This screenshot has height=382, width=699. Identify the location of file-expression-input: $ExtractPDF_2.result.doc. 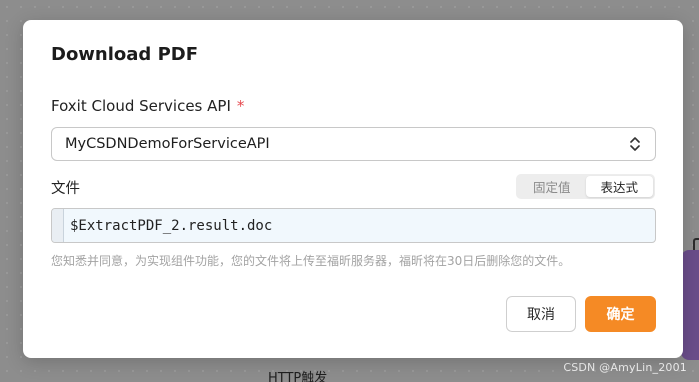
(353, 225).